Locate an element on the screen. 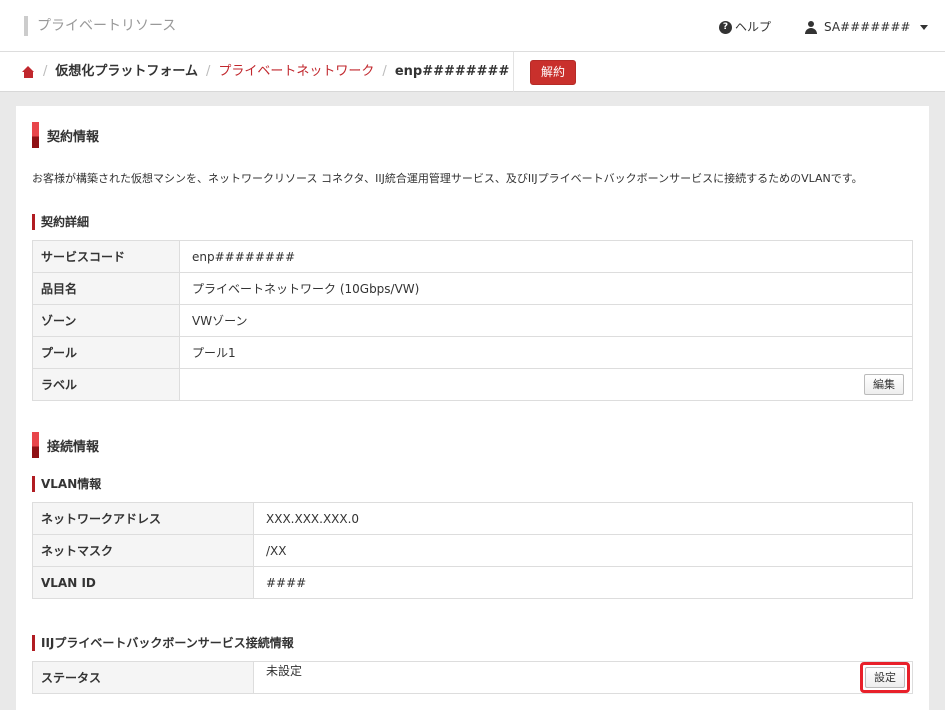  table-row: ゾーン VWゾーン is located at coordinates (472, 320).